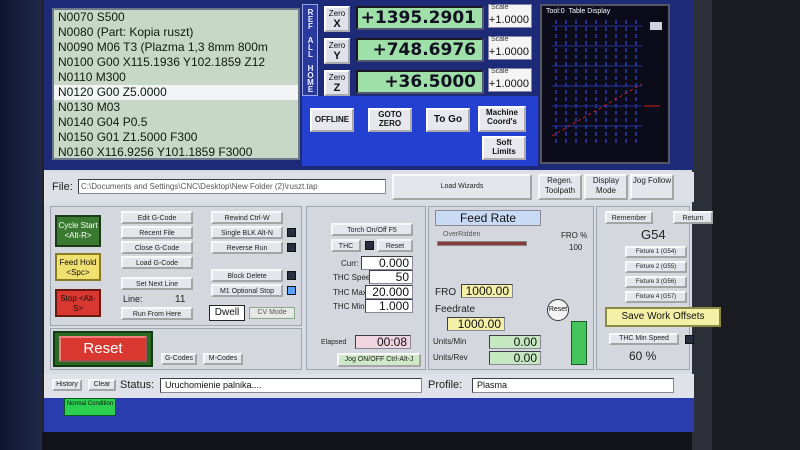 Image resolution: width=800 pixels, height=450 pixels. Describe the element at coordinates (510, 16) in the screenshot. I see `scale-x: Scale +1.0000` at that location.